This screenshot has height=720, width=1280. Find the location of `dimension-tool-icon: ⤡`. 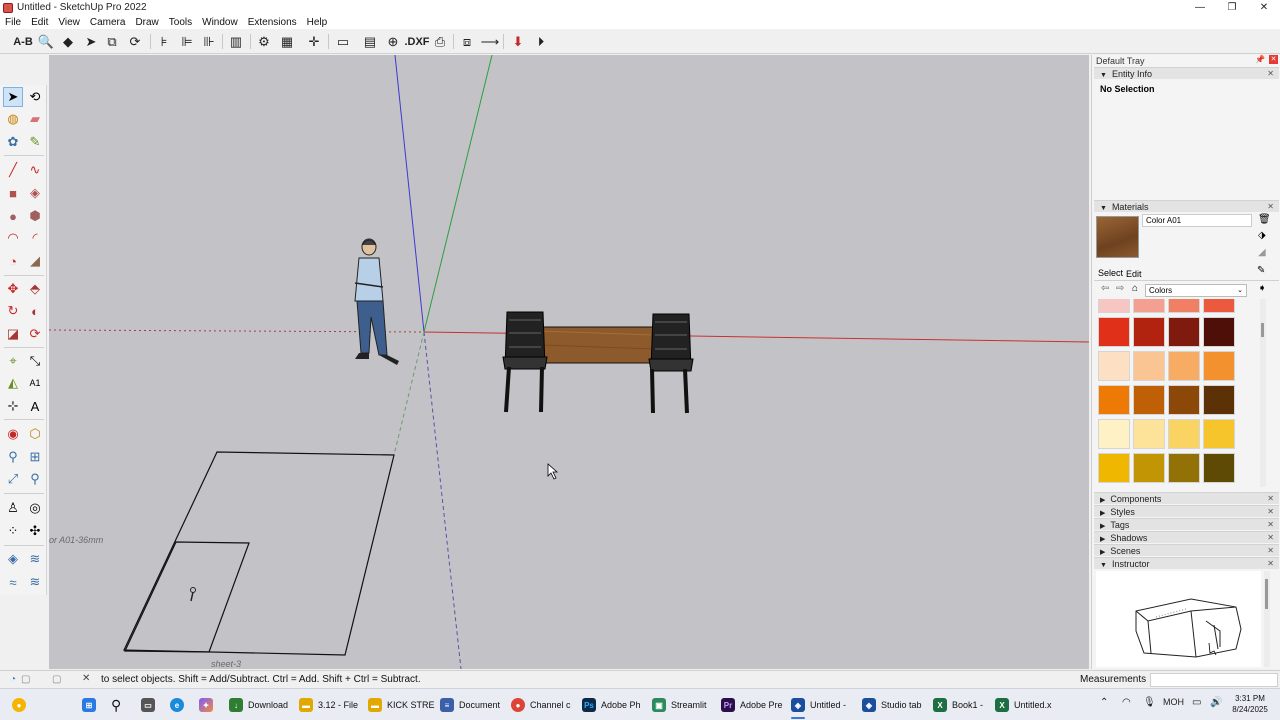

dimension-tool-icon: ⤡ is located at coordinates (35, 361).